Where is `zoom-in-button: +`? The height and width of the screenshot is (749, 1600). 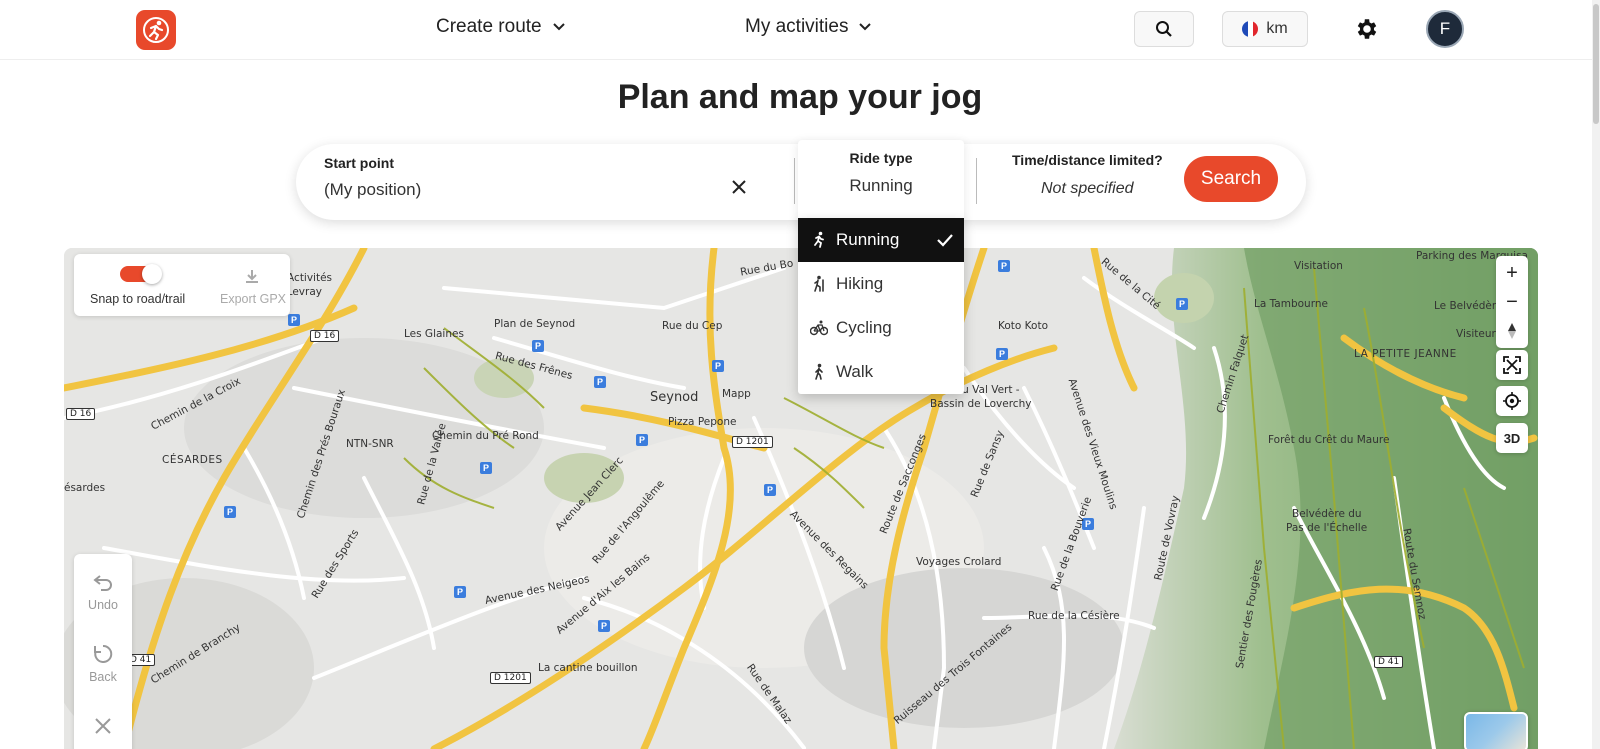
zoom-in-button: + is located at coordinates (1512, 273).